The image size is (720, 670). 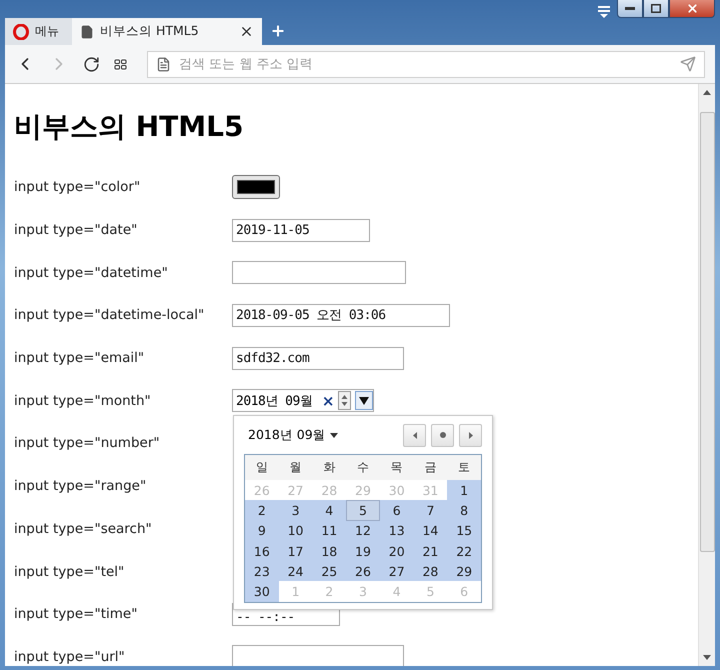 What do you see at coordinates (76, 614) in the screenshot?
I see `field-label: input type="time"` at bounding box center [76, 614].